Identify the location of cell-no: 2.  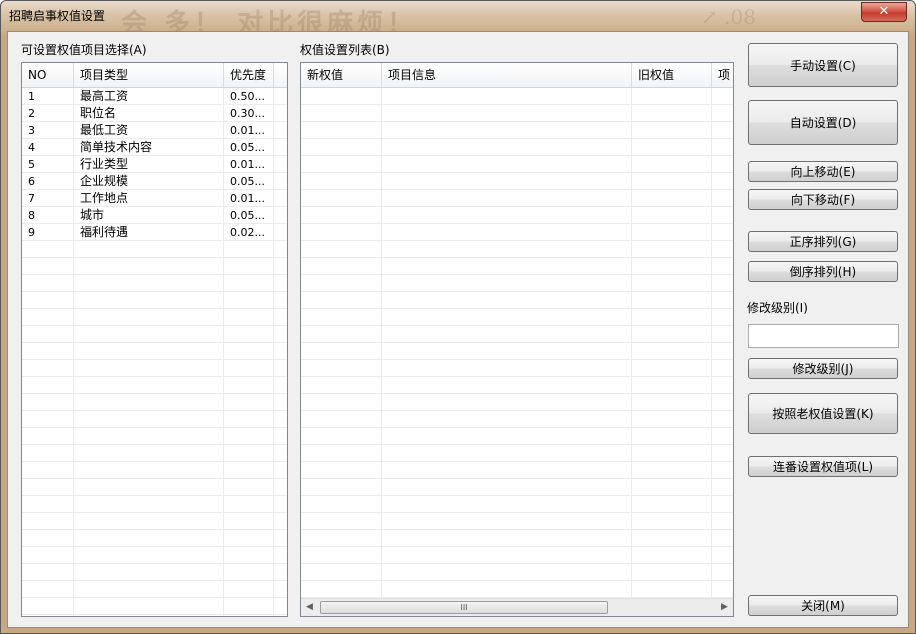
(31, 113).